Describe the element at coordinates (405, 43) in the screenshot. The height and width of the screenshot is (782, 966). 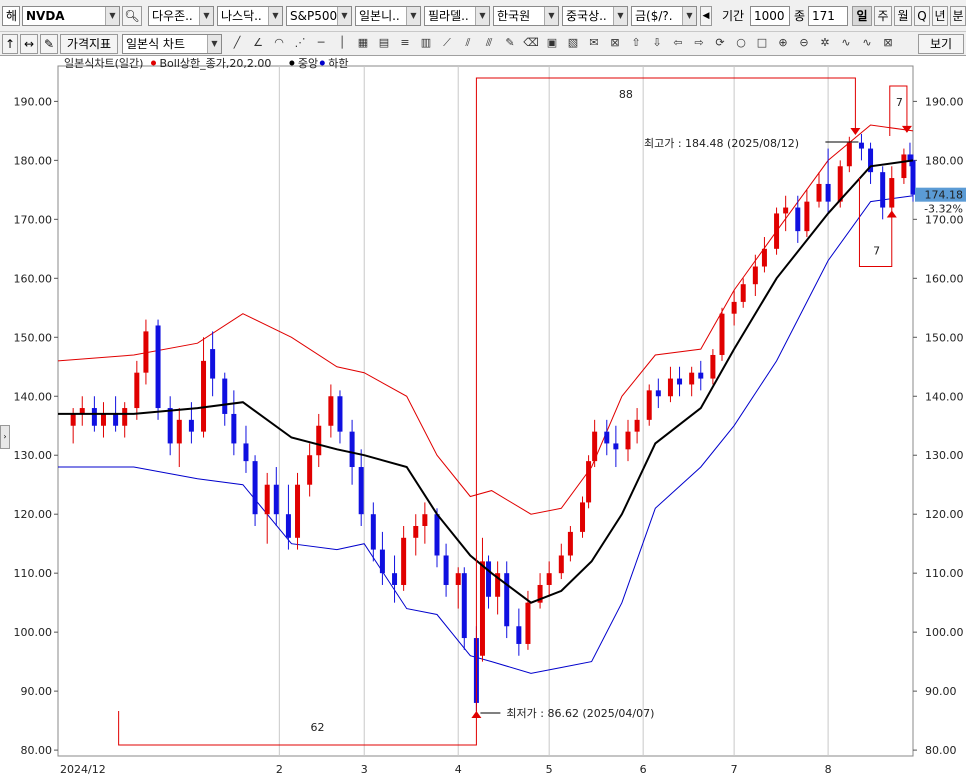
I see `list-tool-icon: ≡` at that location.